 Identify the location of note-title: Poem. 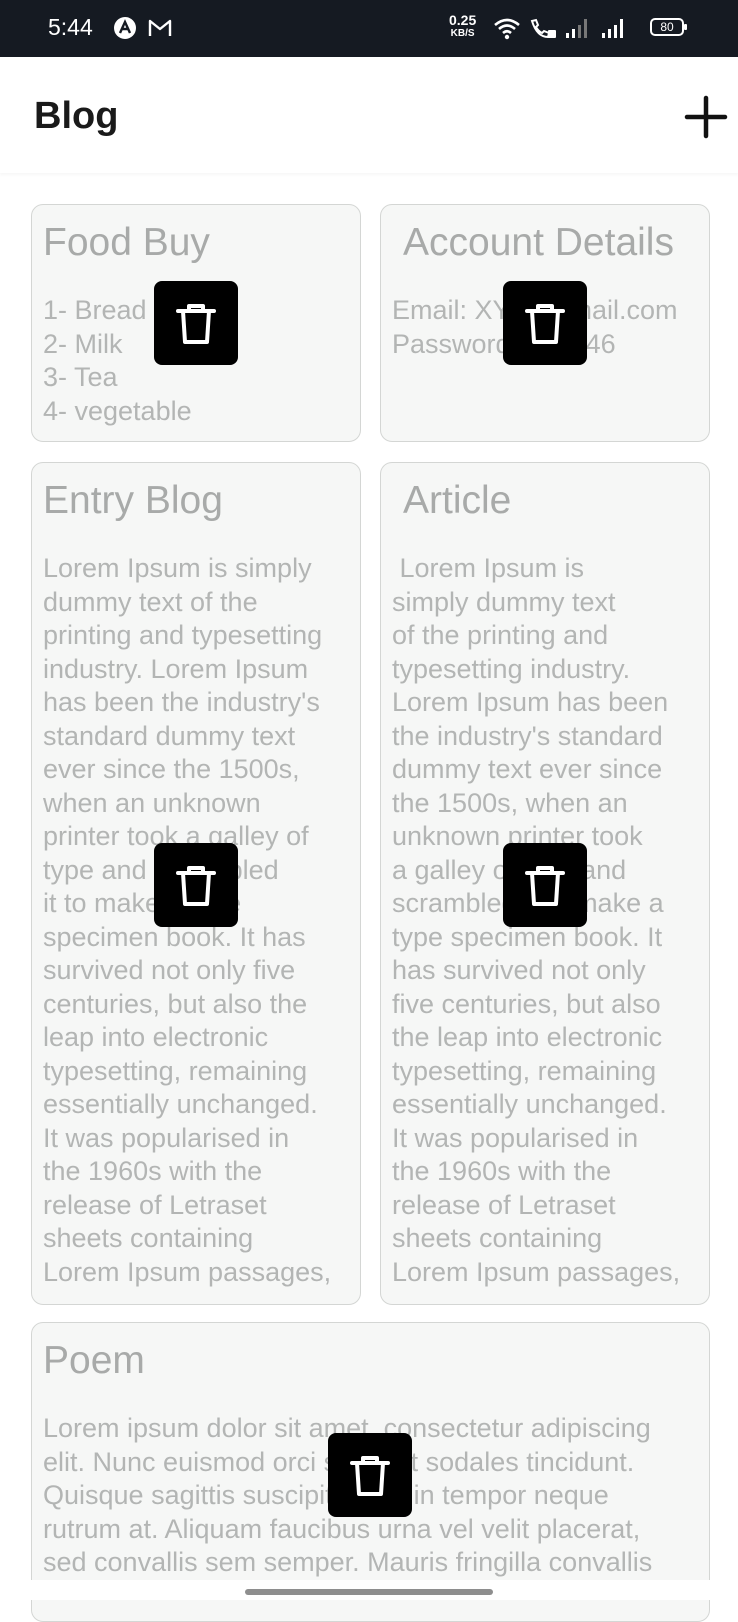
(94, 1360).